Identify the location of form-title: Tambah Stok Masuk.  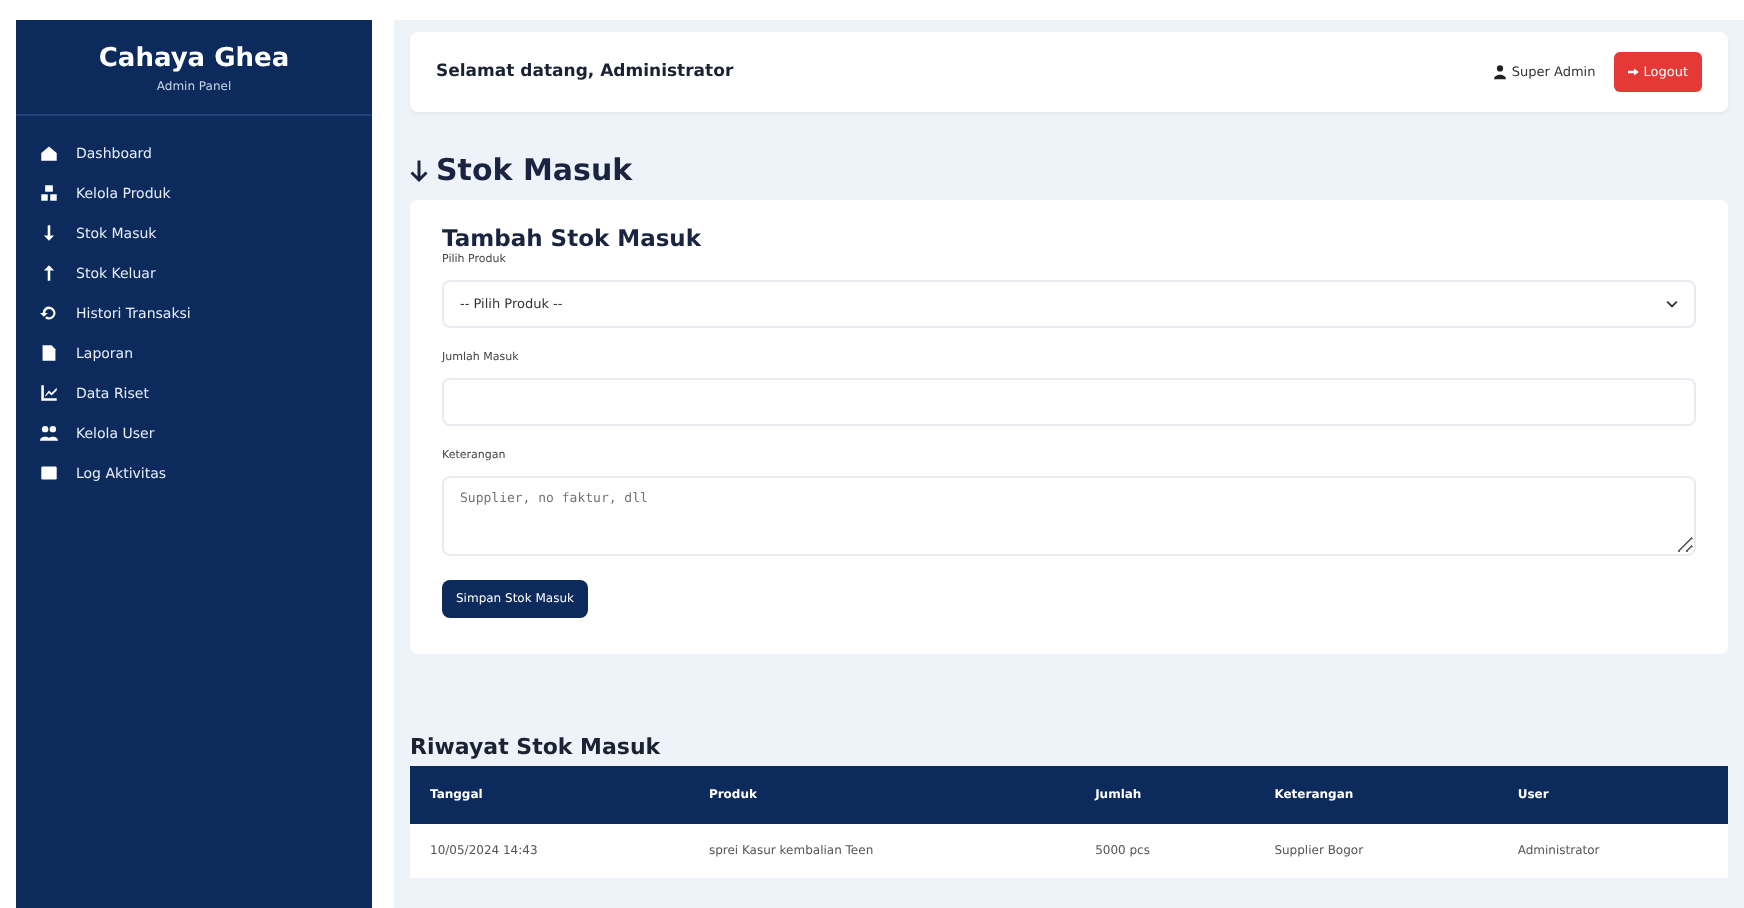
(573, 238).